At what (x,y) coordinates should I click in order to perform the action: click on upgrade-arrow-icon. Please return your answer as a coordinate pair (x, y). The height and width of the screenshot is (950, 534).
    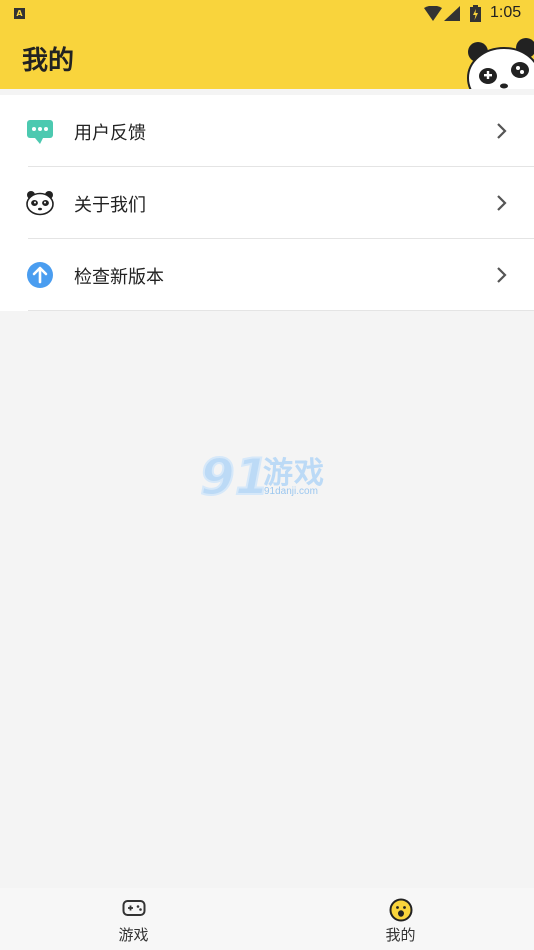
    Looking at the image, I should click on (40, 275).